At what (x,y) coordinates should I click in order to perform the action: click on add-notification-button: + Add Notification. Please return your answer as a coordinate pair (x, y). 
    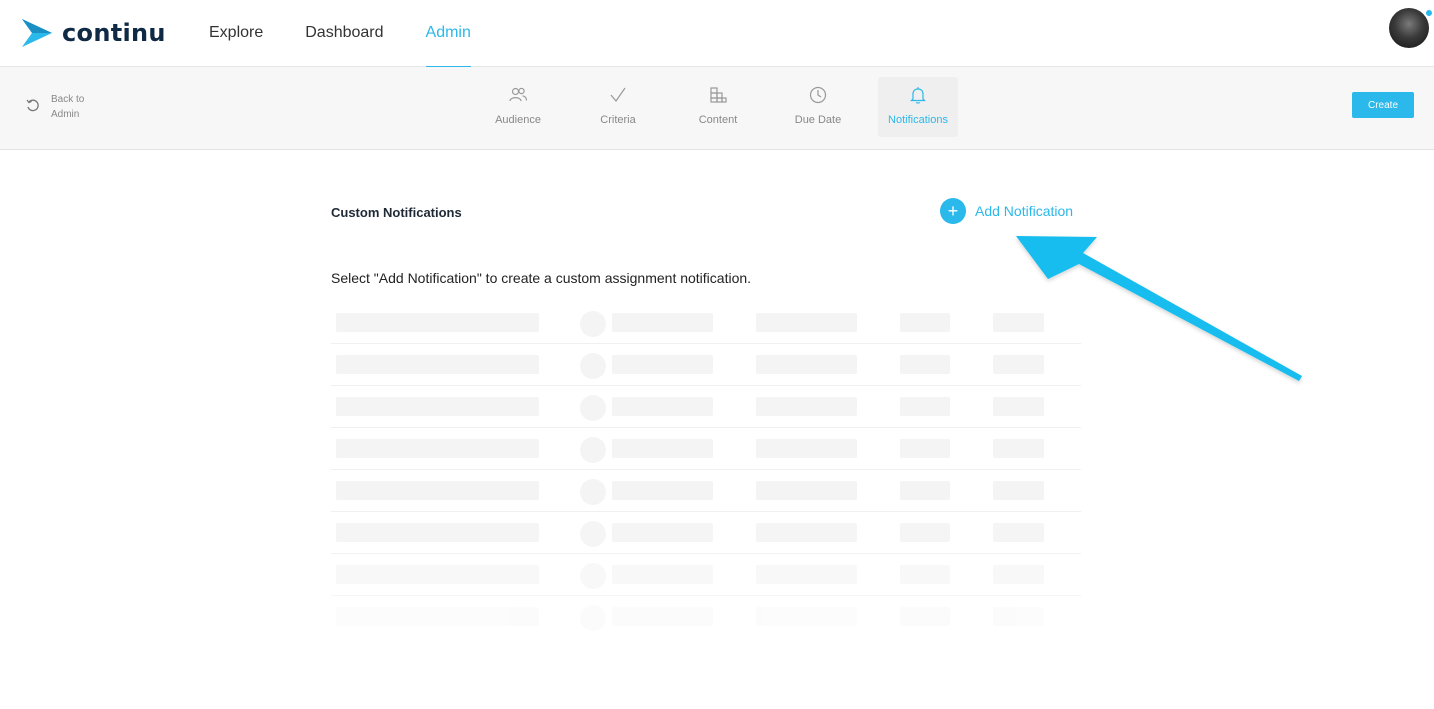
    Looking at the image, I should click on (1006, 211).